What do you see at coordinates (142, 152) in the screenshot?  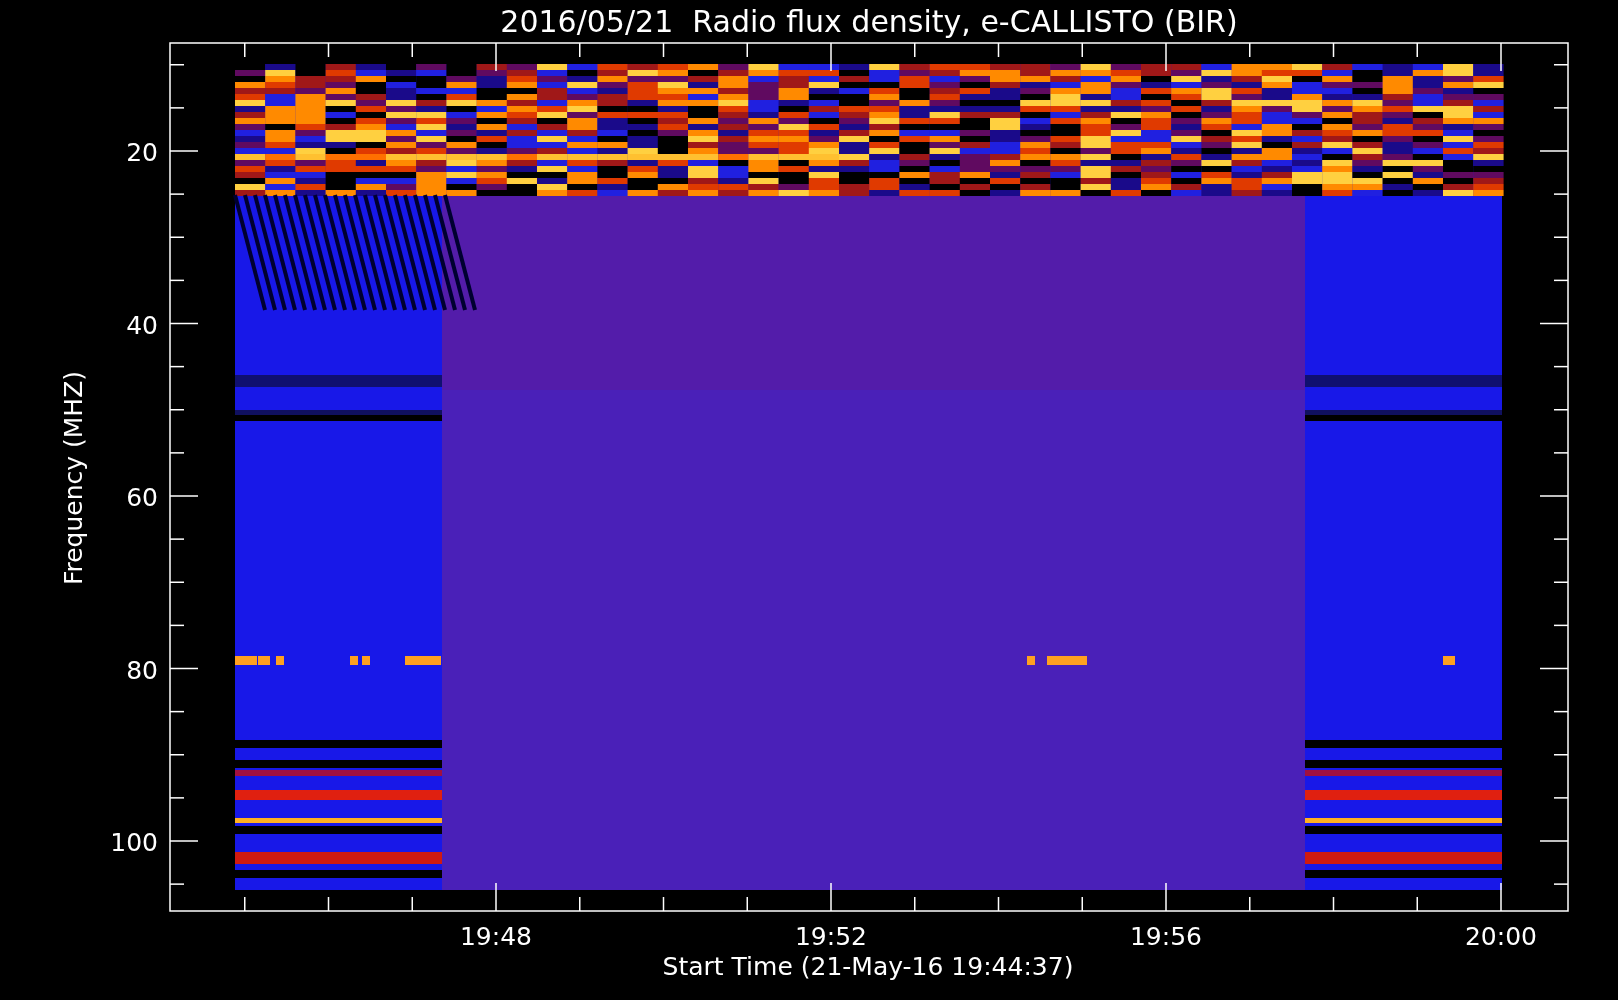 I see `y-tick-label: 20` at bounding box center [142, 152].